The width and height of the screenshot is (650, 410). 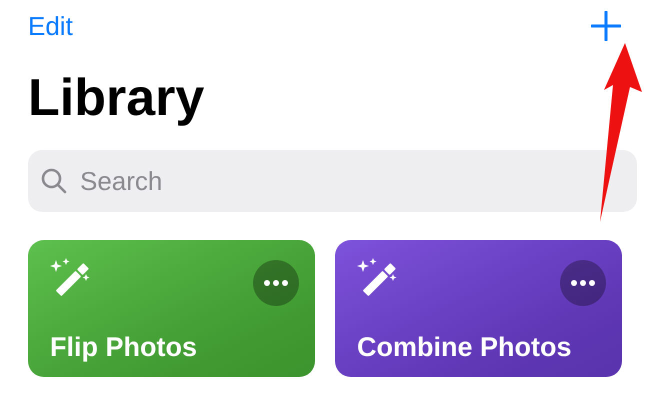 I want to click on add-icon, so click(x=606, y=26).